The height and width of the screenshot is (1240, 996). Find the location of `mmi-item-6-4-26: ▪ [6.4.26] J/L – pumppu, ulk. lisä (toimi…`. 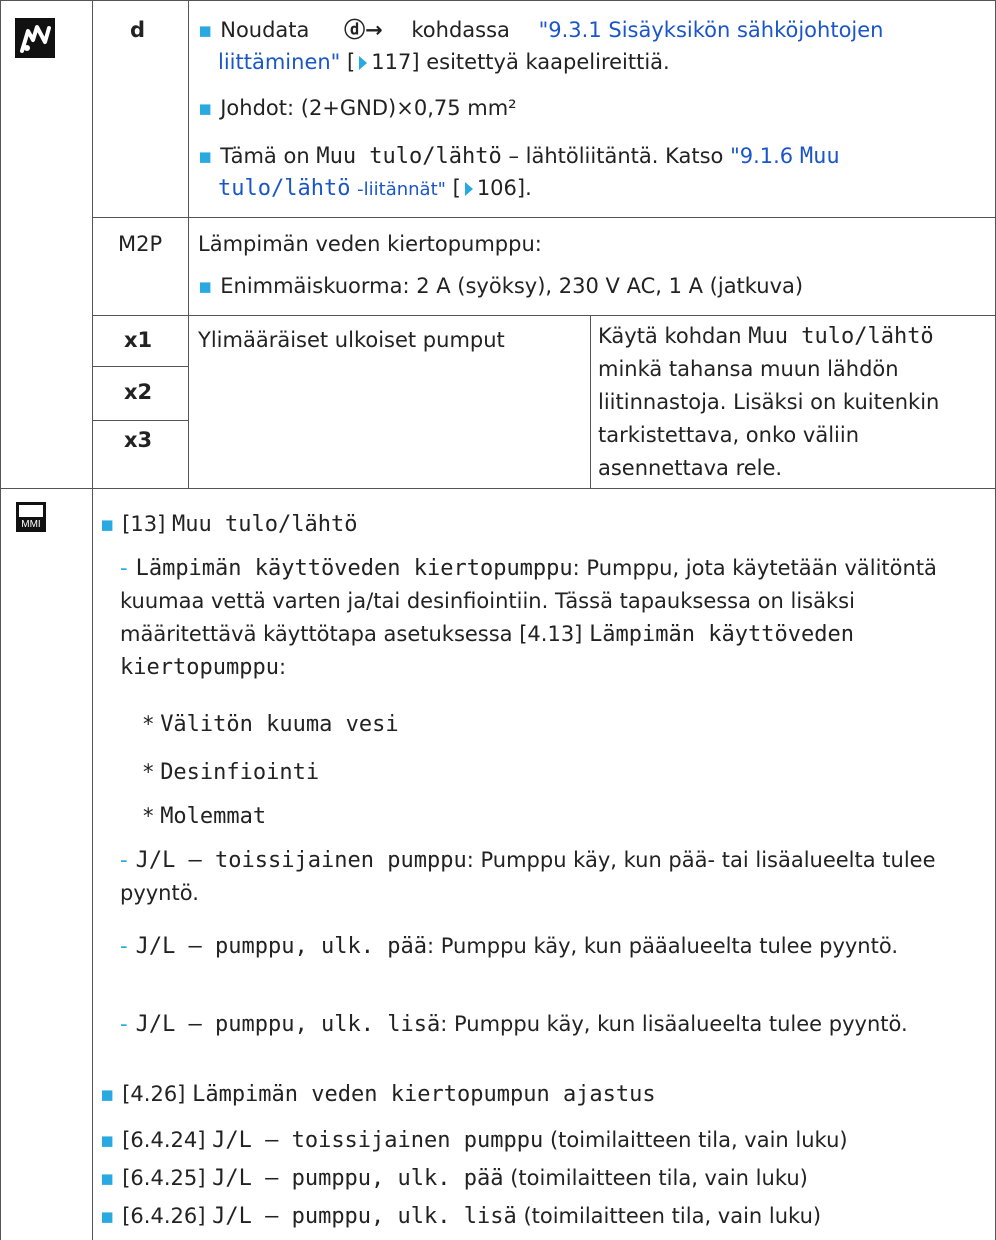

mmi-item-6-4-26: ▪ [6.4.26] J/L – pumppu, ulk. lisä (toimi… is located at coordinates (461, 1216).